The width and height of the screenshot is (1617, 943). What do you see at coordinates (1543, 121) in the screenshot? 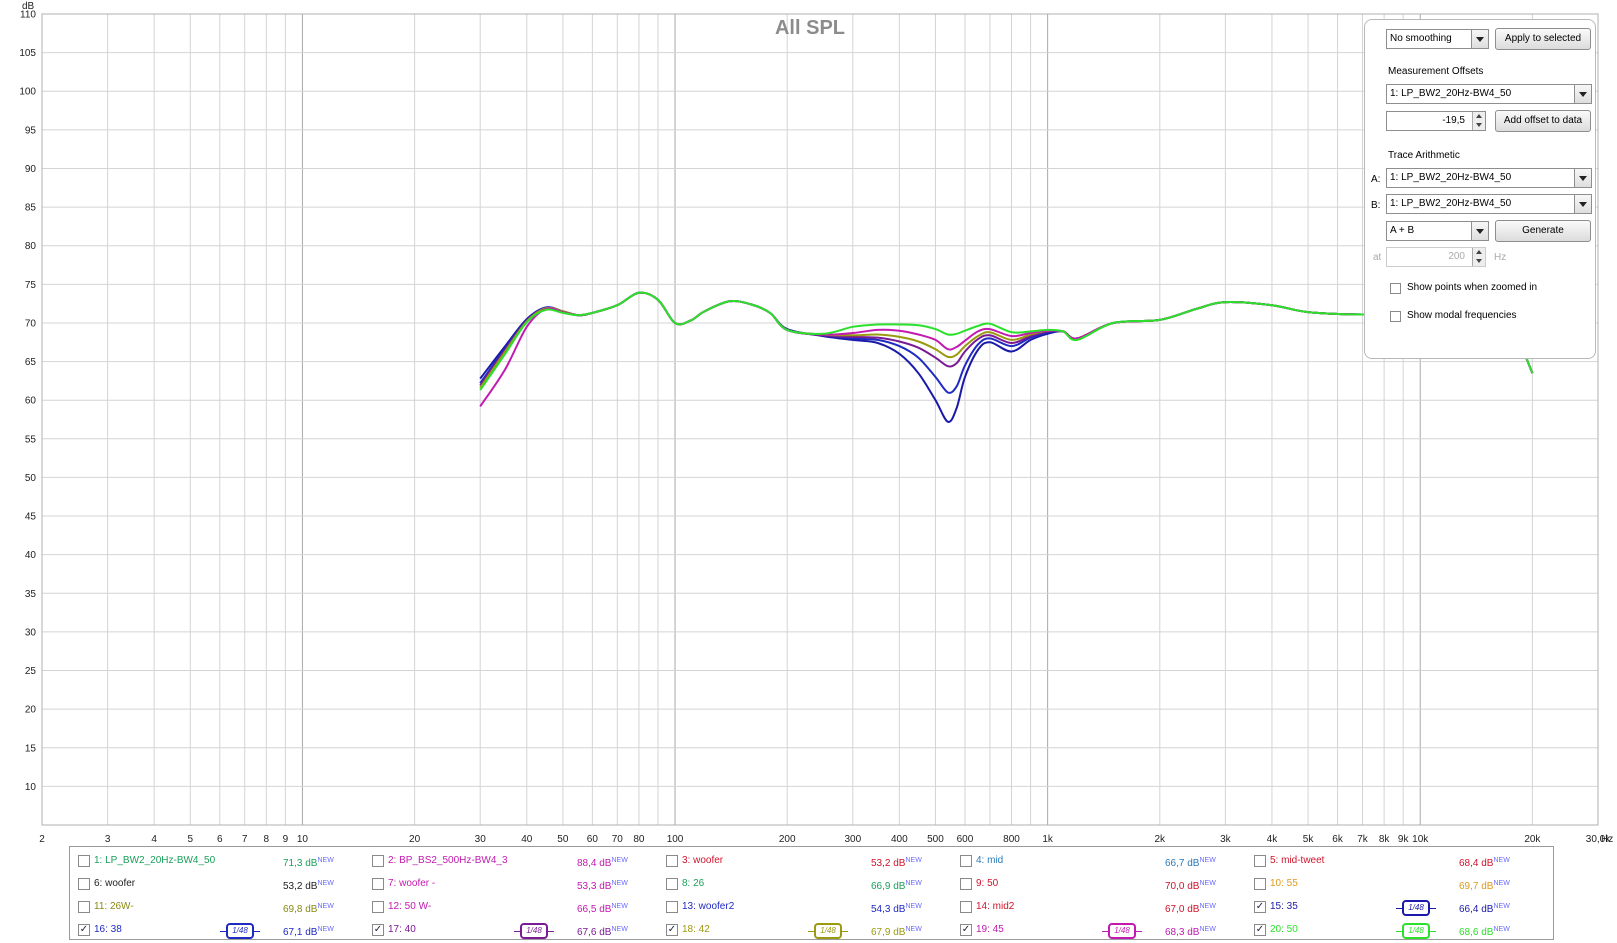
I see `add-offset-button: Add offset to data` at bounding box center [1543, 121].